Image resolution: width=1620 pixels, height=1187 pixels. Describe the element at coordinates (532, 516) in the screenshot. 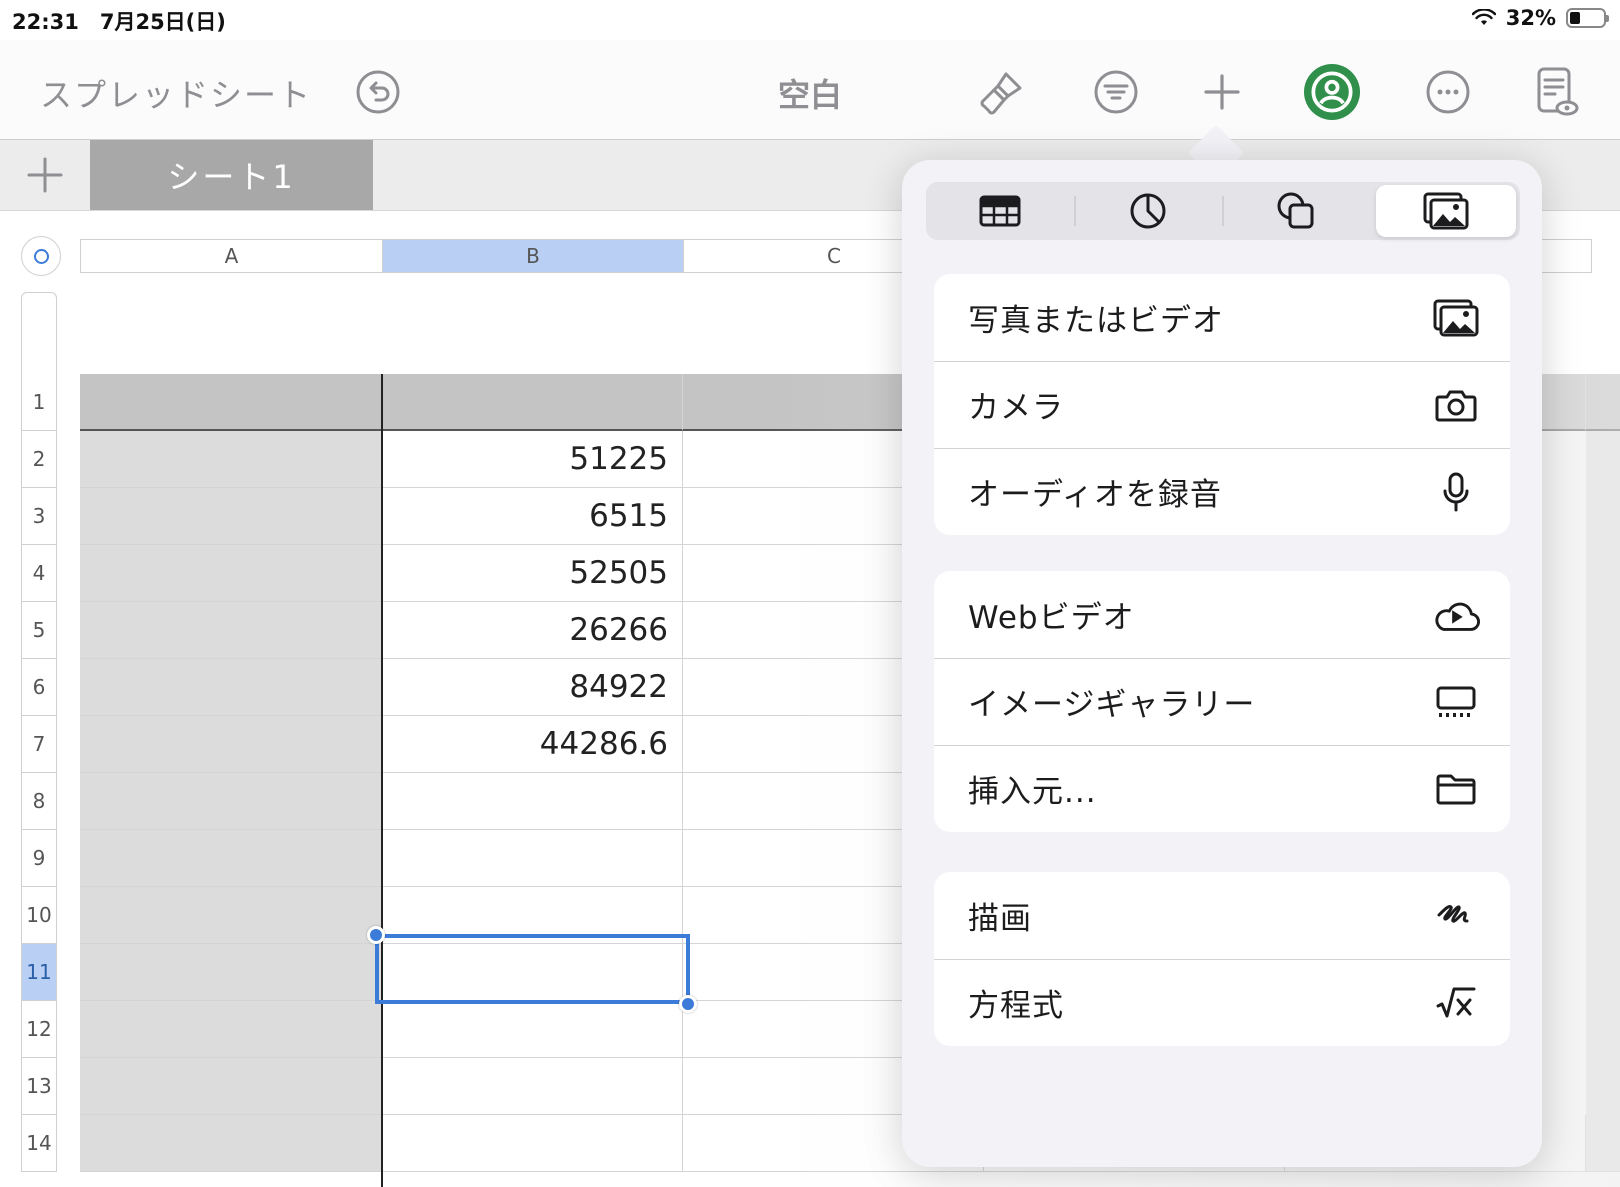

I see `table-cell-b3: 6515` at that location.